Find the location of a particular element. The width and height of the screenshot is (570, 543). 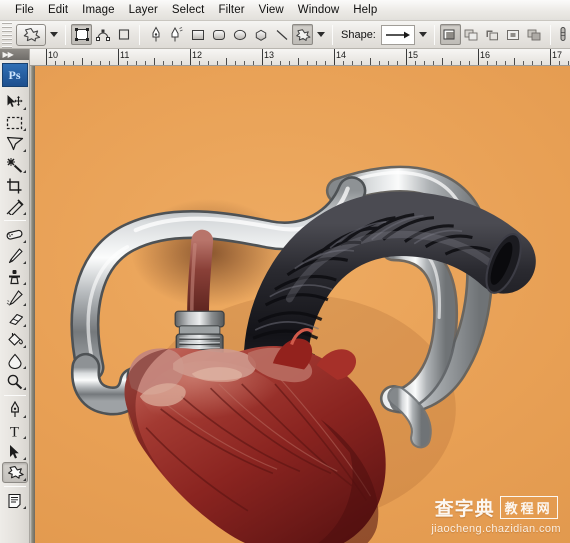

magic-wand-tool is located at coordinates (15, 164).